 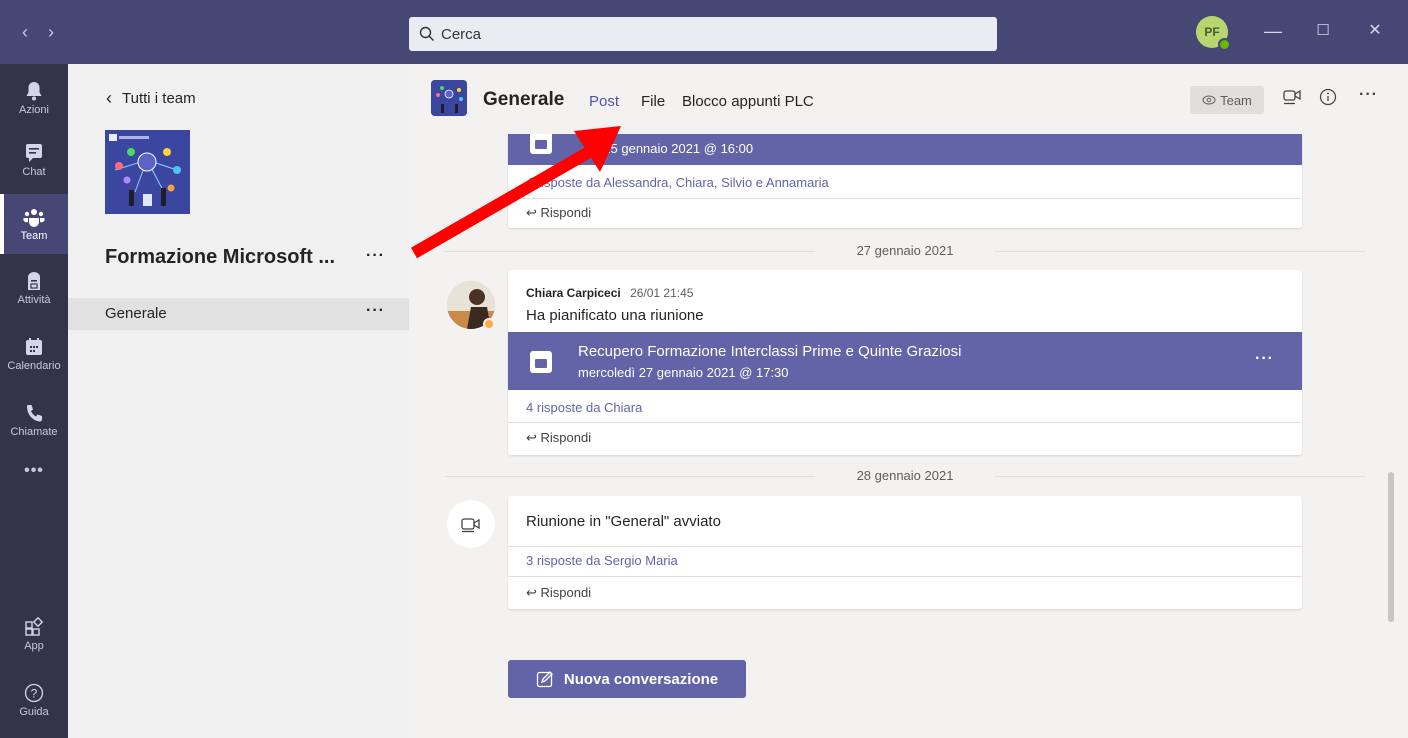 What do you see at coordinates (1375, 31) in the screenshot?
I see `close-button: ✕` at bounding box center [1375, 31].